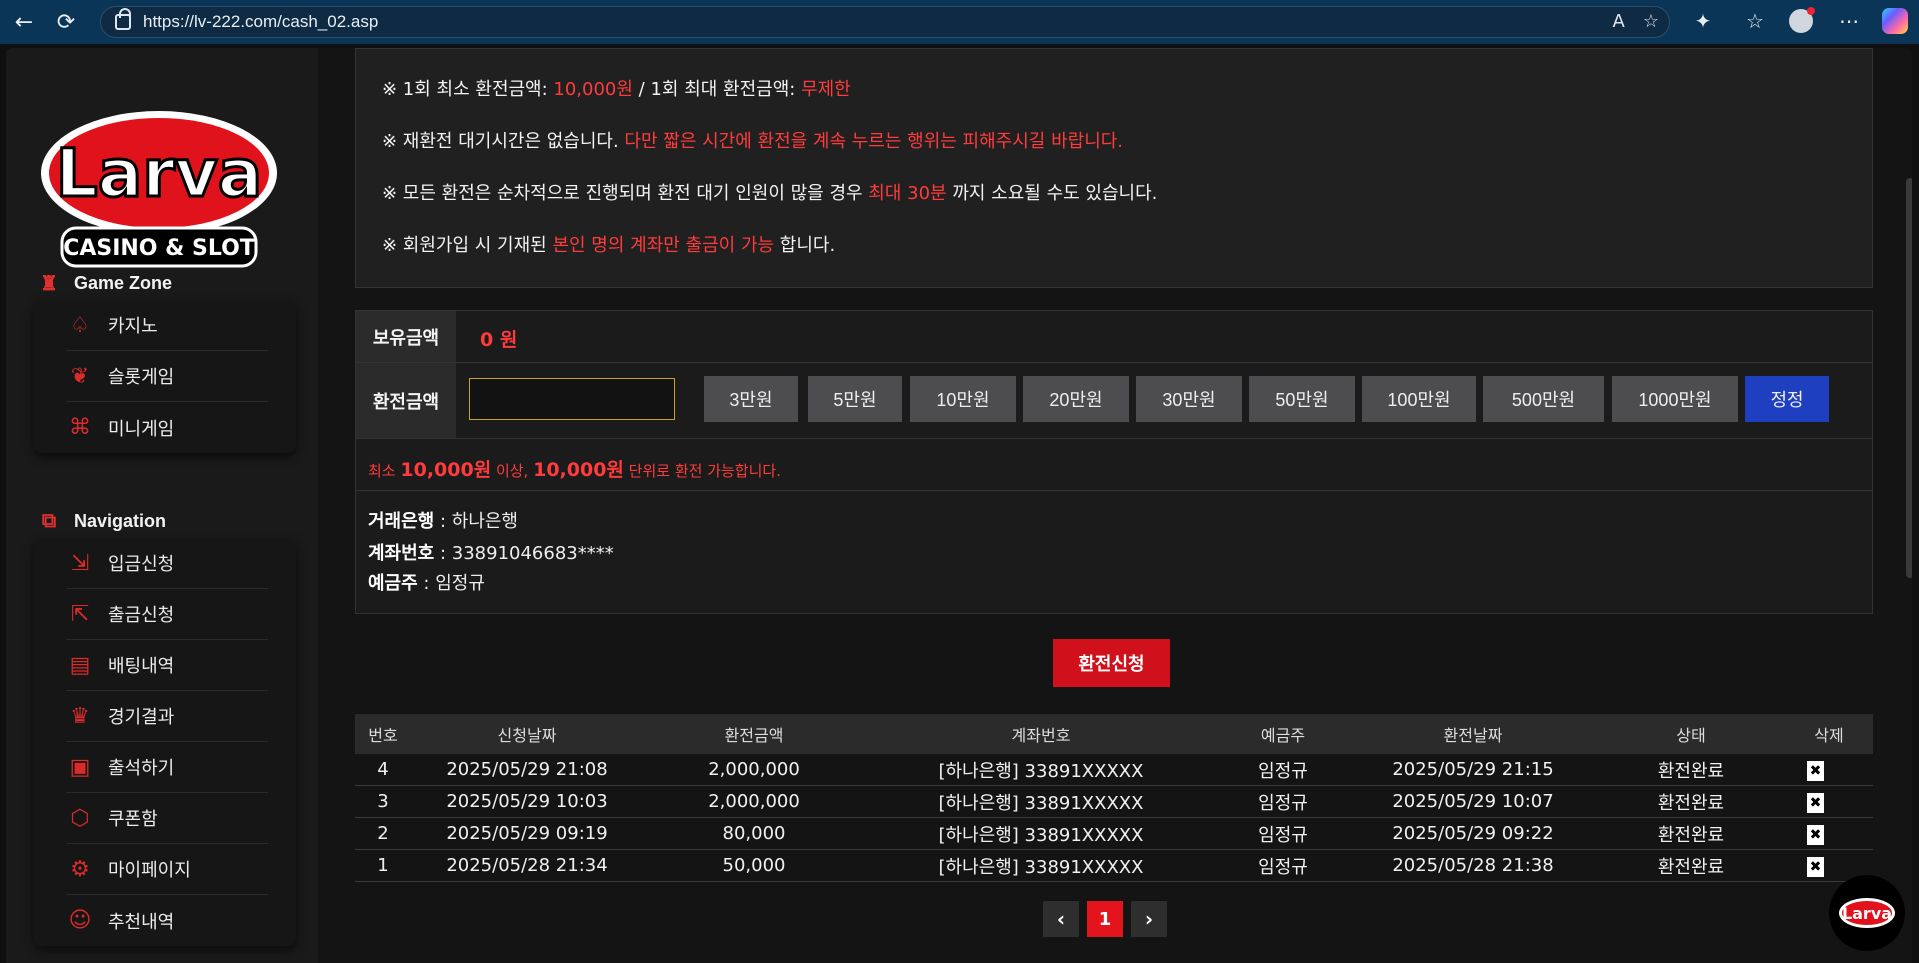  What do you see at coordinates (1801, 21) in the screenshot?
I see `profile-avatar` at bounding box center [1801, 21].